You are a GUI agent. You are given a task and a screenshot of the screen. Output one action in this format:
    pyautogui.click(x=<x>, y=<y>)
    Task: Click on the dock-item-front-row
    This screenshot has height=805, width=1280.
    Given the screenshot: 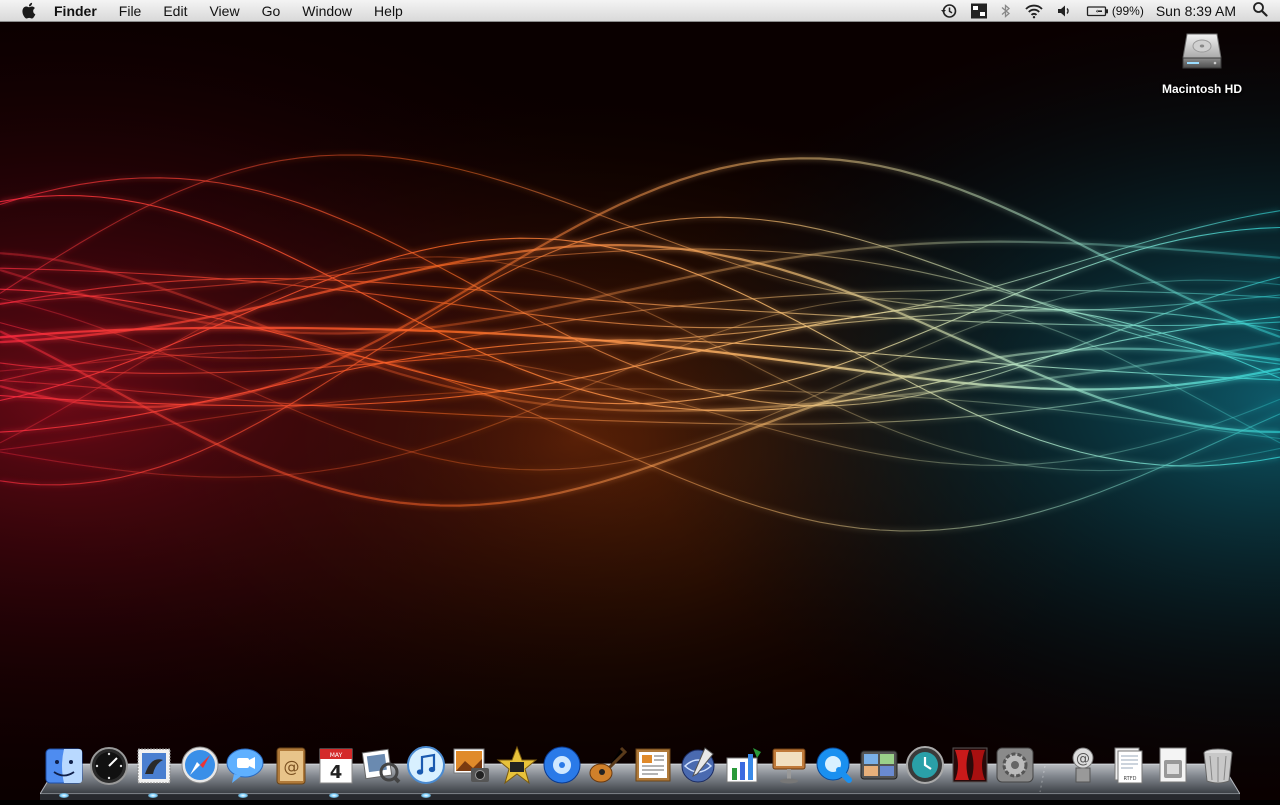 What is the action you would take?
    pyautogui.click(x=970, y=766)
    